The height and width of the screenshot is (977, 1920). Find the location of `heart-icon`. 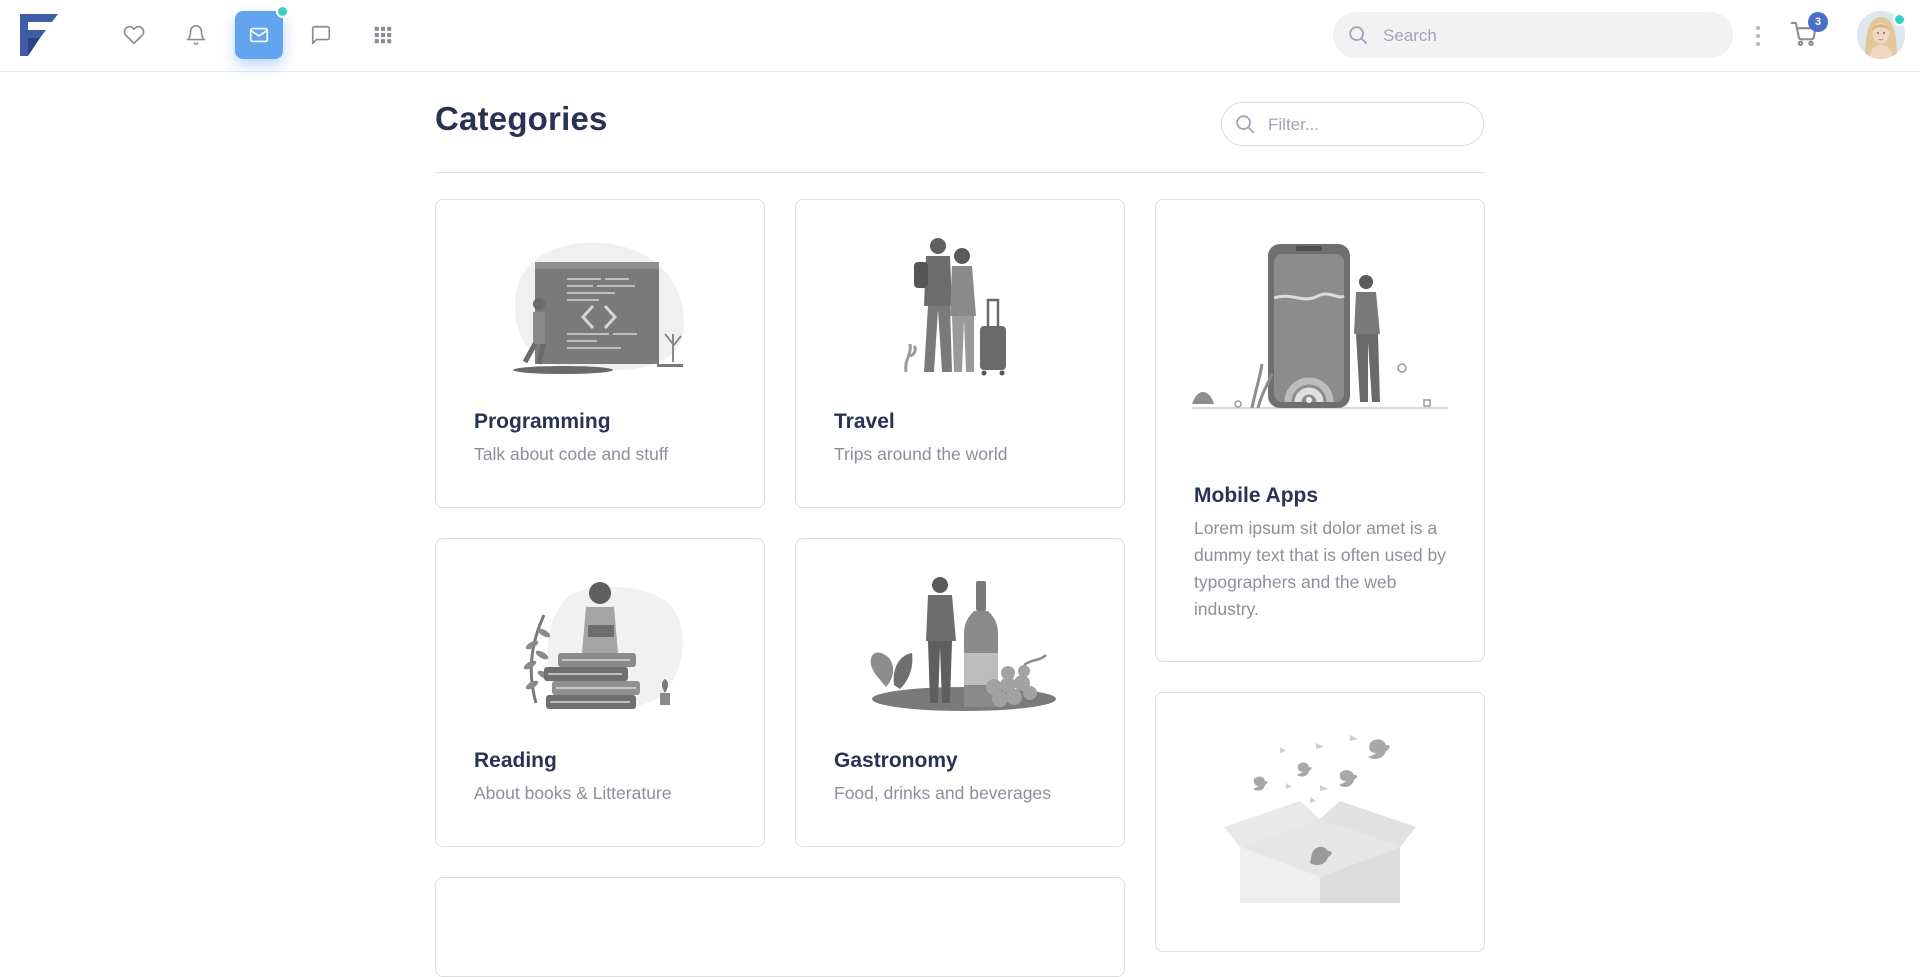

heart-icon is located at coordinates (134, 35).